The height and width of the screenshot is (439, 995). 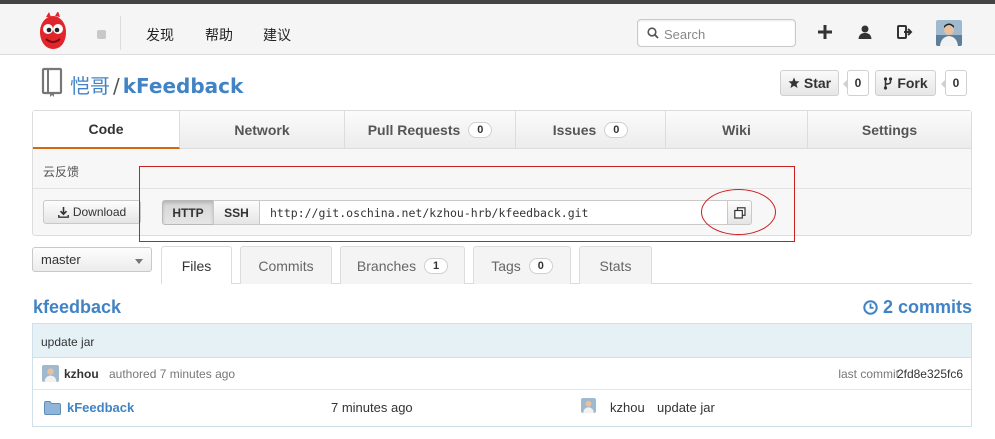 What do you see at coordinates (865, 32) in the screenshot?
I see `user-icon` at bounding box center [865, 32].